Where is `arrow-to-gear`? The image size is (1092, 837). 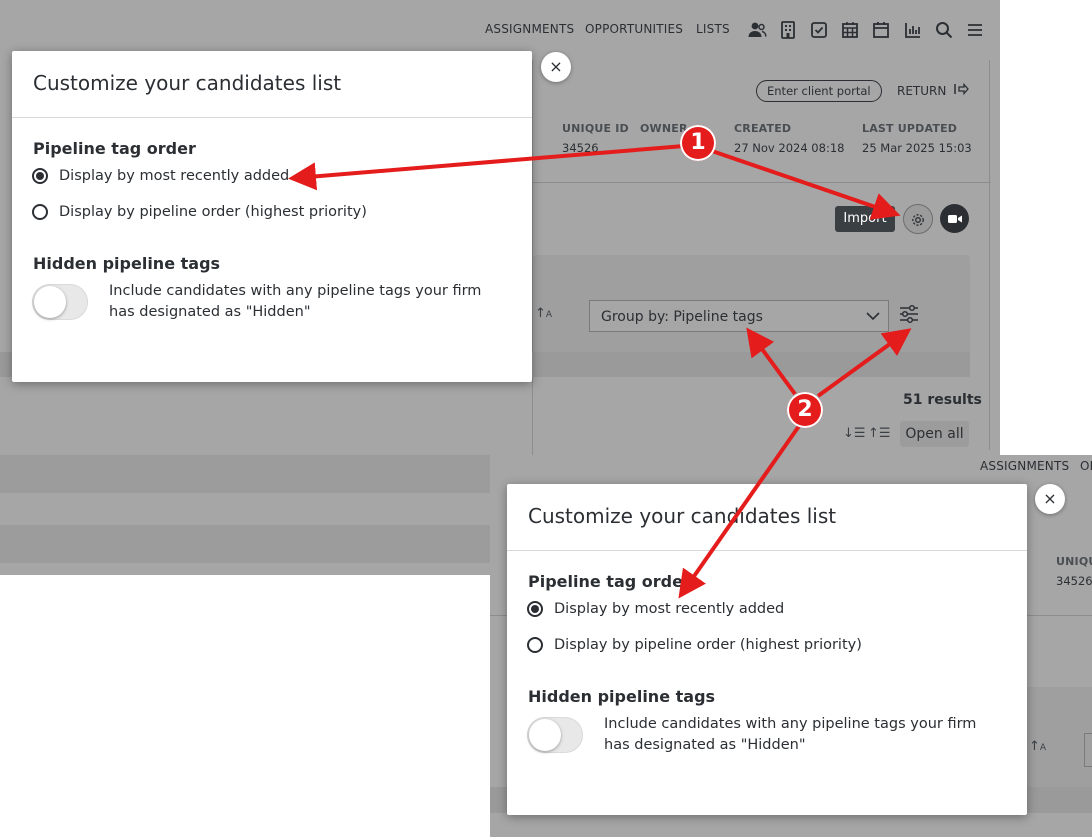 arrow-to-gear is located at coordinates (806, 184).